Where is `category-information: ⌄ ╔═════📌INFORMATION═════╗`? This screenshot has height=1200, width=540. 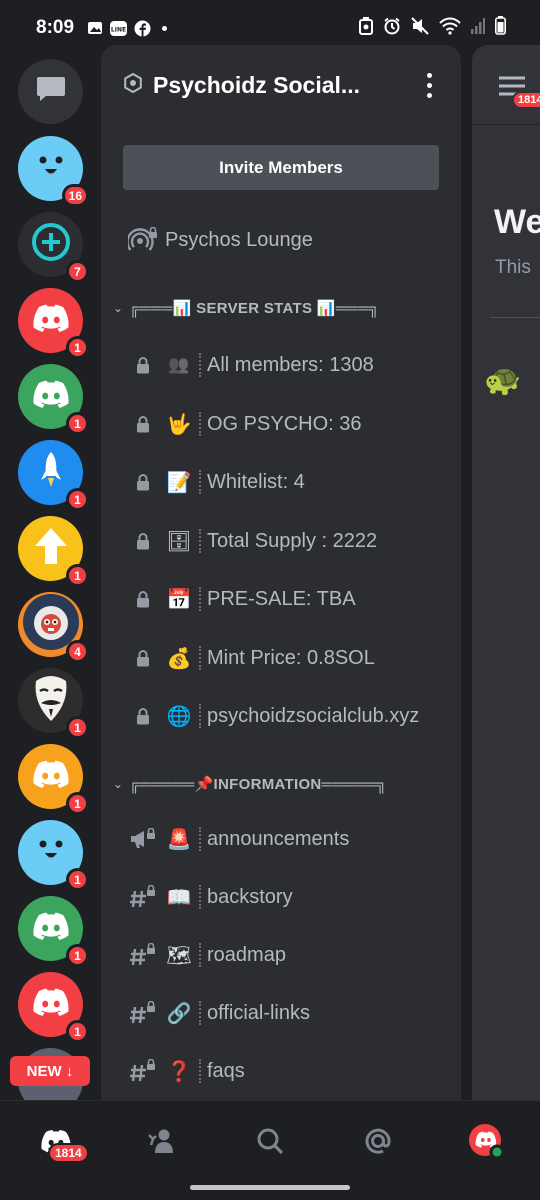 category-information: ⌄ ╔═════📌INFORMATION═════╗ is located at coordinates (281, 784).